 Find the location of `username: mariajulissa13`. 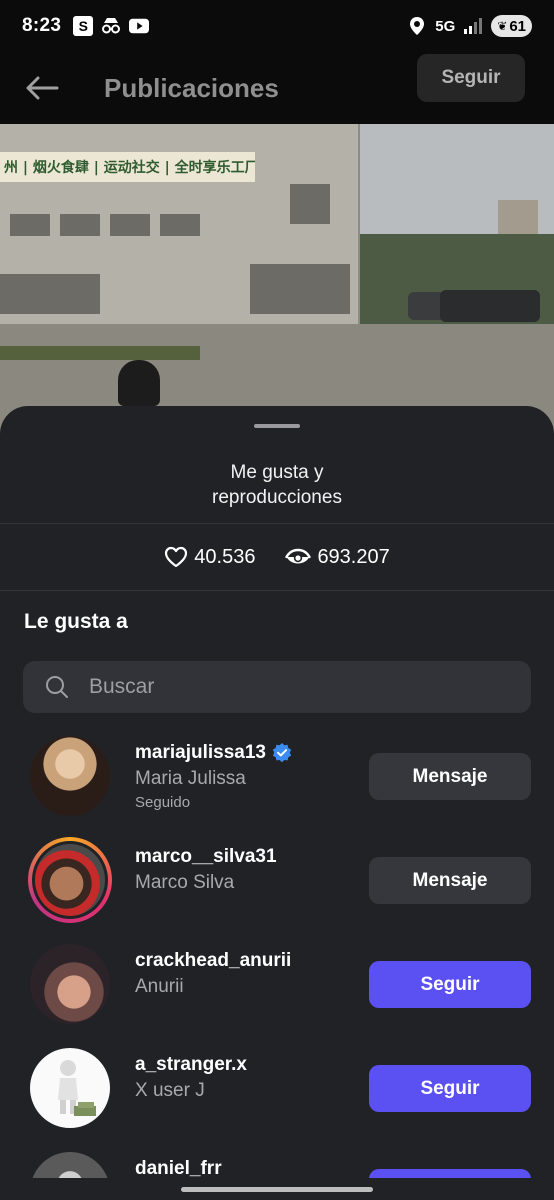

username: mariajulissa13 is located at coordinates (213, 753).